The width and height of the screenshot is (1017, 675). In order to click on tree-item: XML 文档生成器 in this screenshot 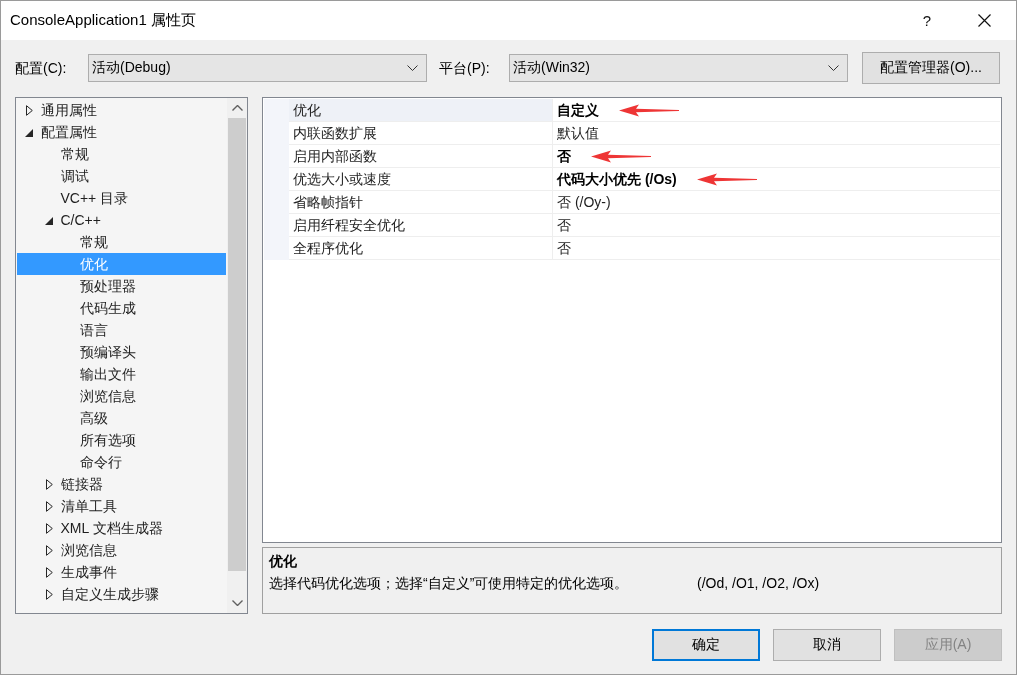, I will do `click(121, 528)`.